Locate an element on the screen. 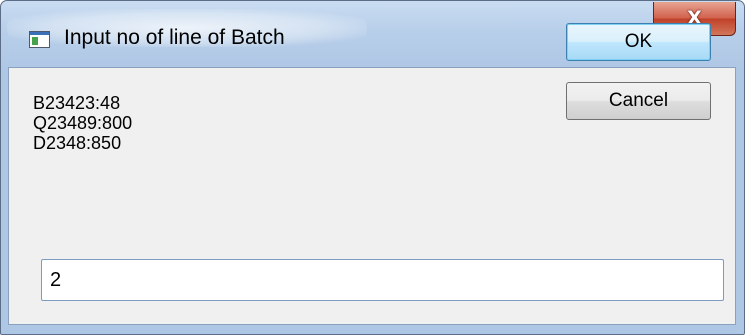 The width and height of the screenshot is (745, 335). batch-line: D2348:850 is located at coordinates (77, 143).